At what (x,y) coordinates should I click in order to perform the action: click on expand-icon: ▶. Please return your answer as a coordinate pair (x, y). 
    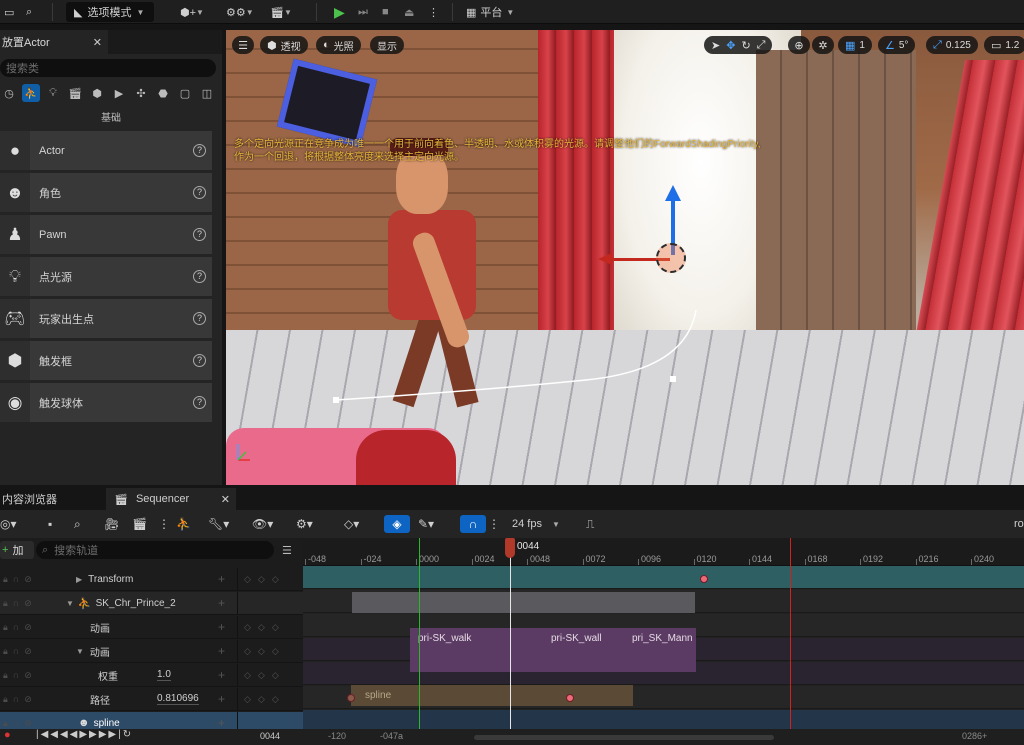
    Looking at the image, I should click on (79, 579).